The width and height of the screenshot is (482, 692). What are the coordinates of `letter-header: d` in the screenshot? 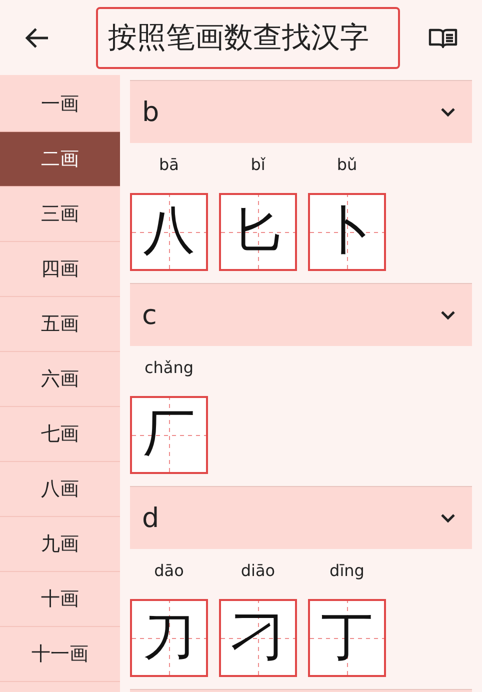 It's located at (301, 517).